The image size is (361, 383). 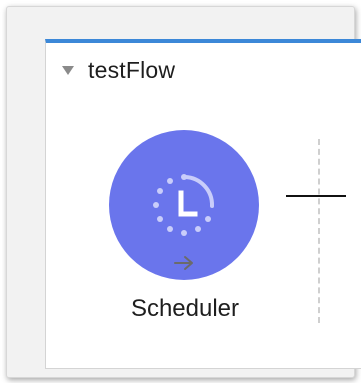 What do you see at coordinates (185, 308) in the screenshot?
I see `scheduler-label: Scheduler` at bounding box center [185, 308].